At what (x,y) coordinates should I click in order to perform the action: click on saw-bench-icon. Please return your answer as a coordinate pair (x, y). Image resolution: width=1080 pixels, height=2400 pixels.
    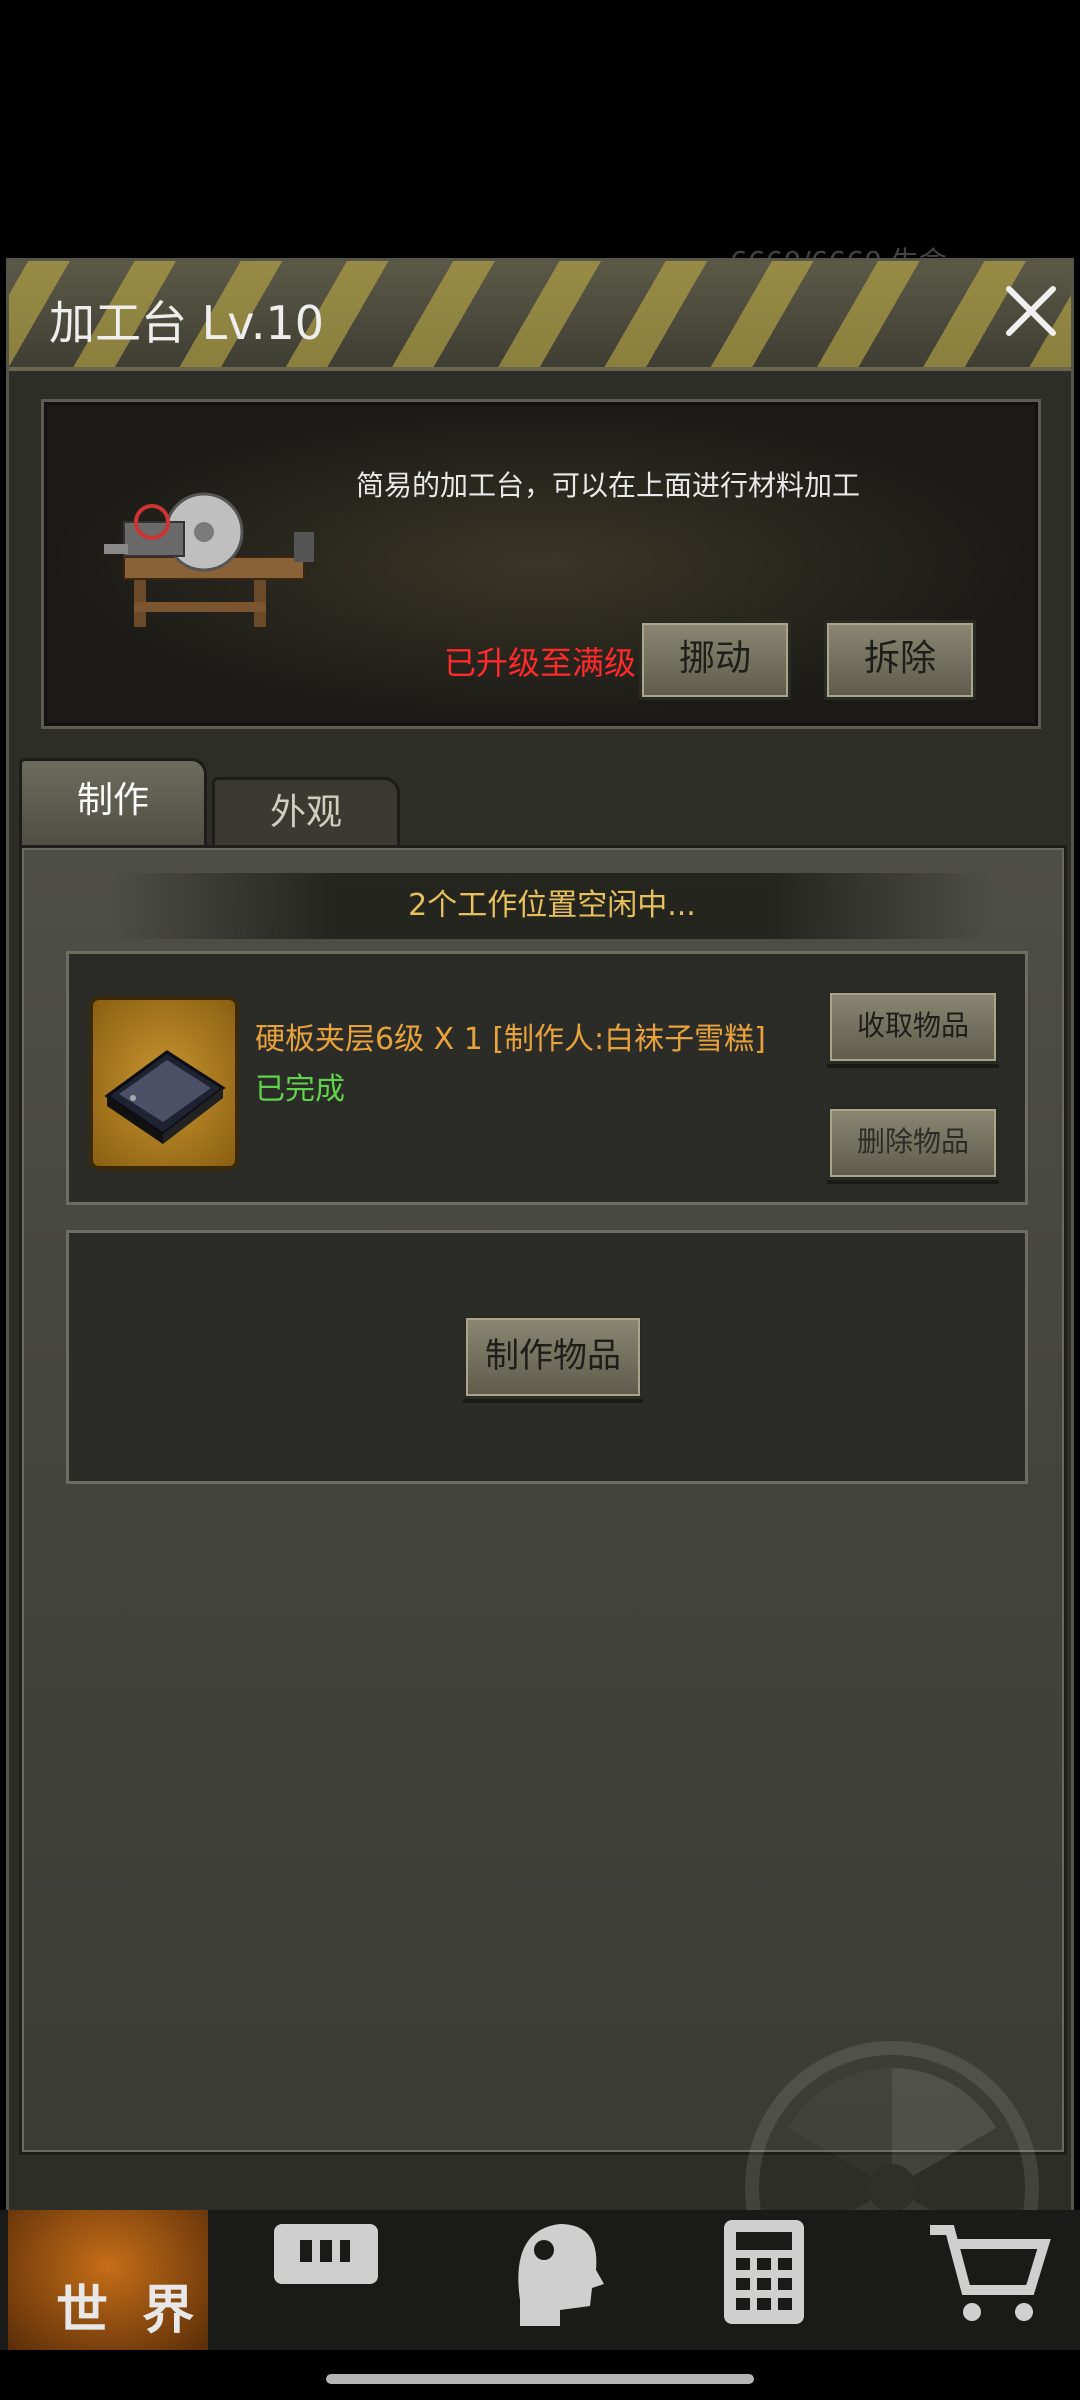
    Looking at the image, I should click on (214, 547).